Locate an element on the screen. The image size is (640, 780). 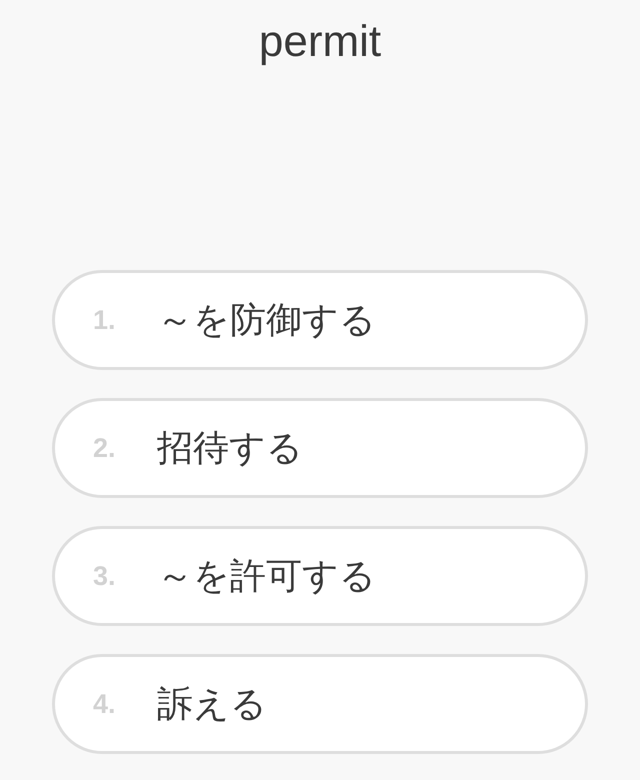
option-text: ～を防御する is located at coordinates (266, 320).